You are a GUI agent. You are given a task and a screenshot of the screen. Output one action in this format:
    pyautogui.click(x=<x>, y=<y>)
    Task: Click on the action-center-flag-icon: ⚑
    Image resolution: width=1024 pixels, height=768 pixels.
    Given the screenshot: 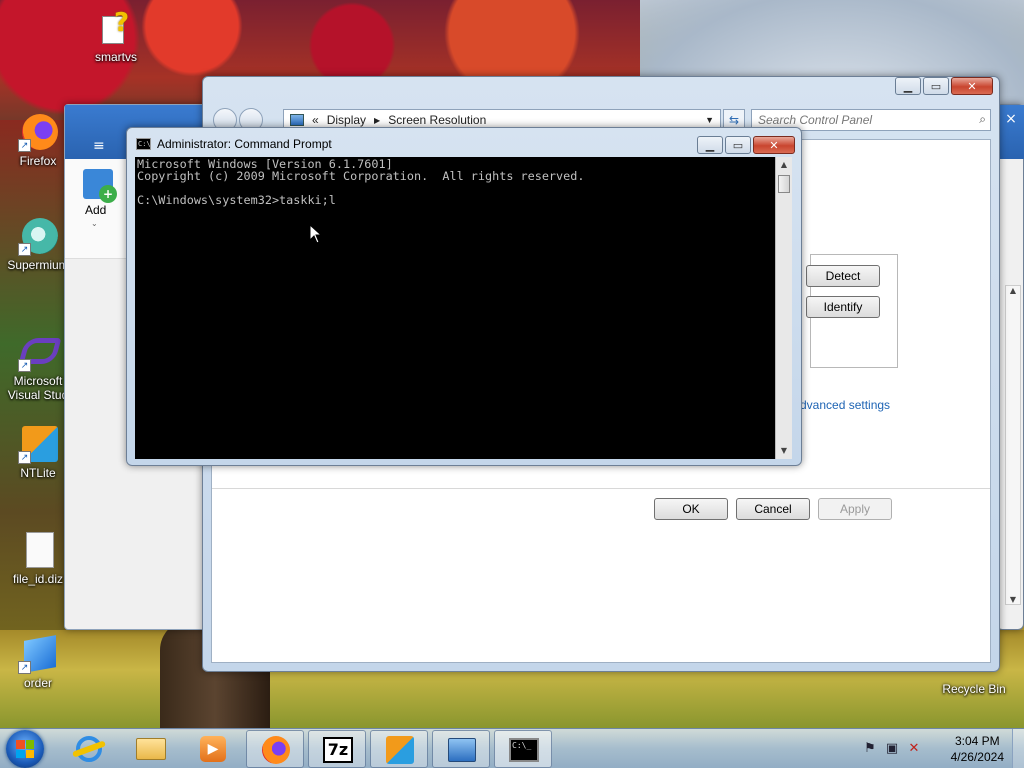 What is the action you would take?
    pyautogui.click(x=870, y=749)
    